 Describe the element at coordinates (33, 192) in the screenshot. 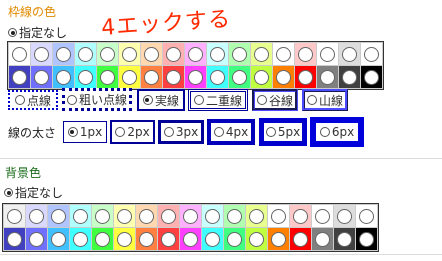

I see `background-none-option: 指定なし` at that location.